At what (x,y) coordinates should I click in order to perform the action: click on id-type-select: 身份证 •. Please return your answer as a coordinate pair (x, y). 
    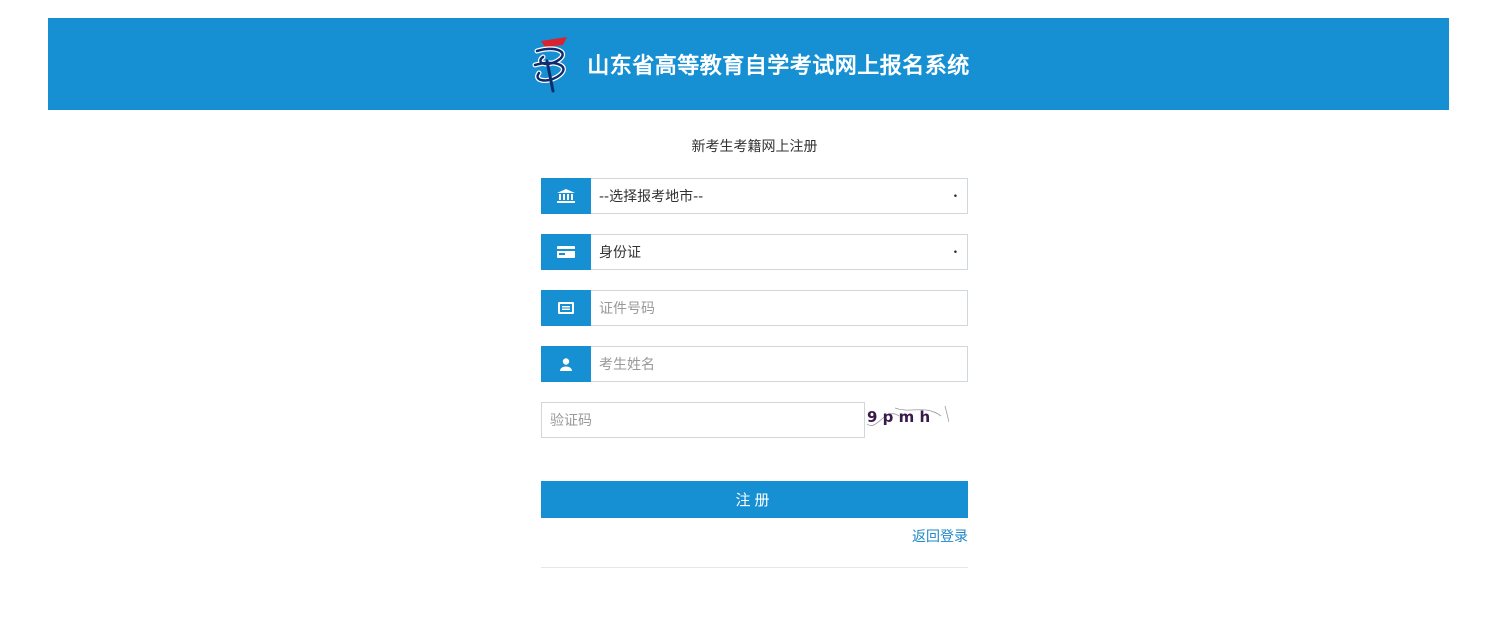
    Looking at the image, I should click on (754, 252).